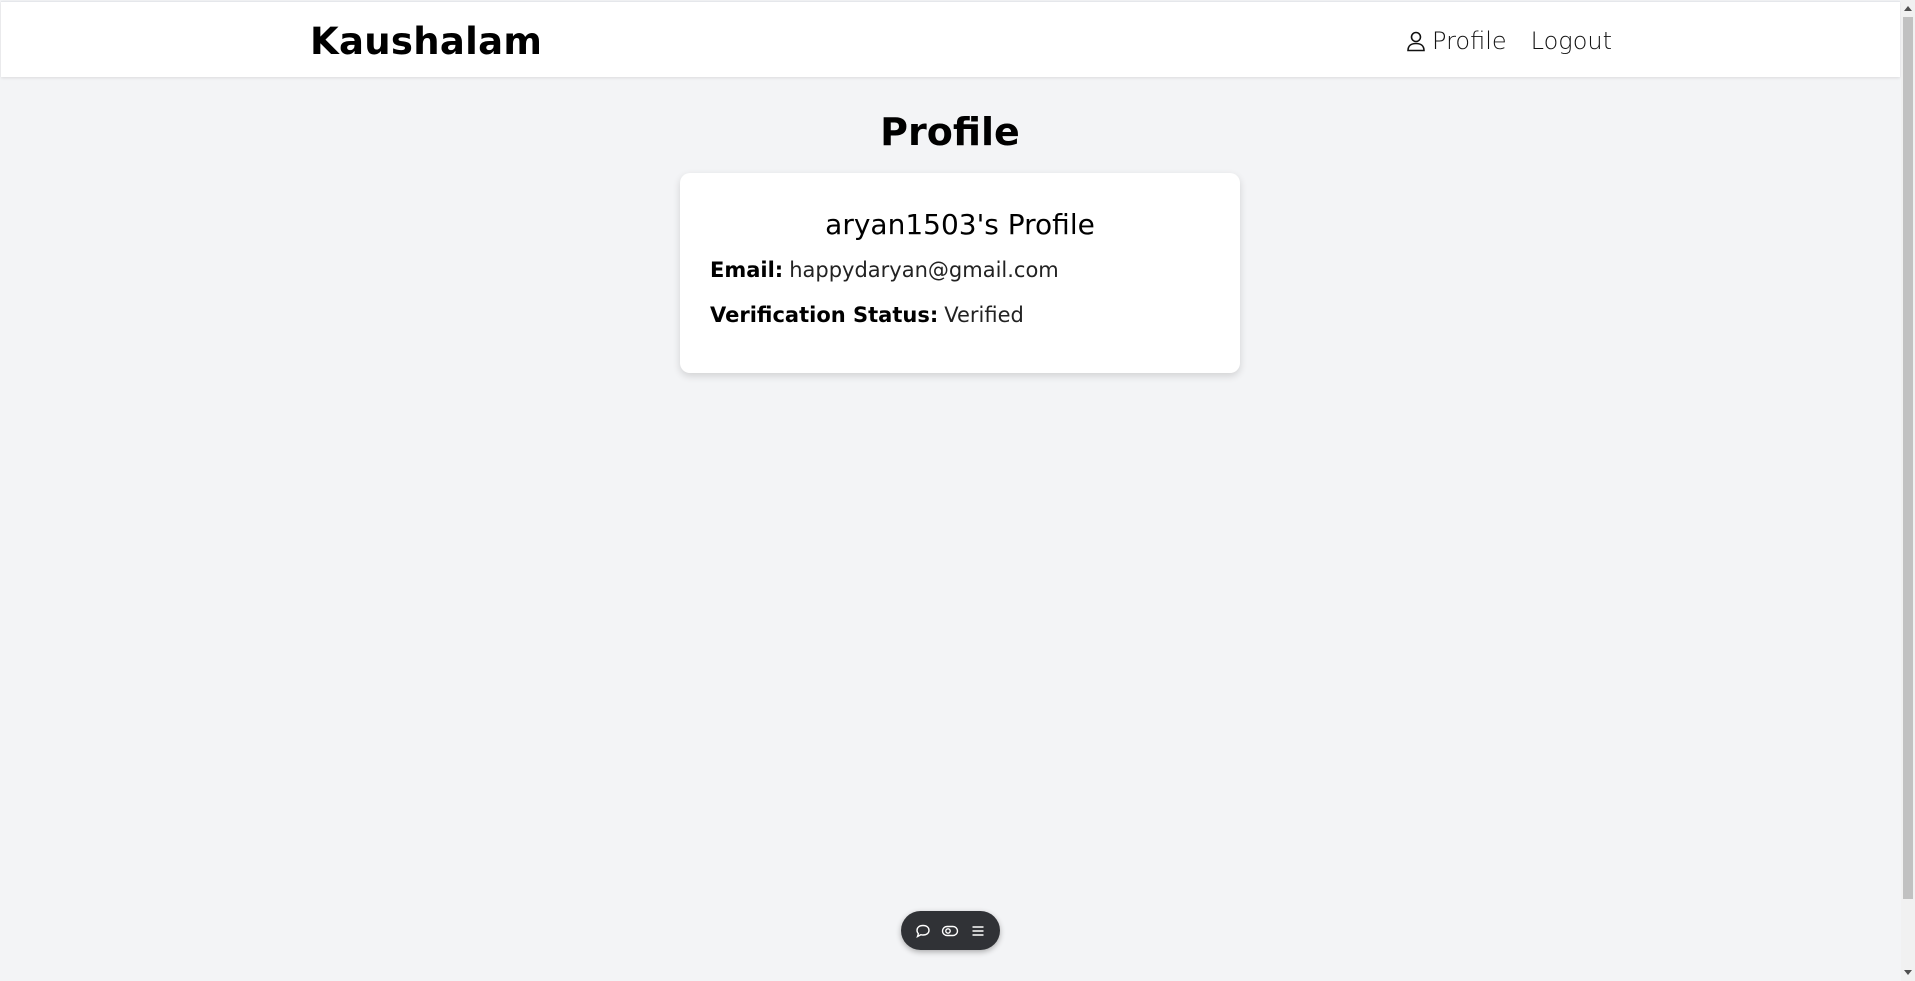 The width and height of the screenshot is (1915, 981). I want to click on chat-bubble-icon, so click(923, 931).